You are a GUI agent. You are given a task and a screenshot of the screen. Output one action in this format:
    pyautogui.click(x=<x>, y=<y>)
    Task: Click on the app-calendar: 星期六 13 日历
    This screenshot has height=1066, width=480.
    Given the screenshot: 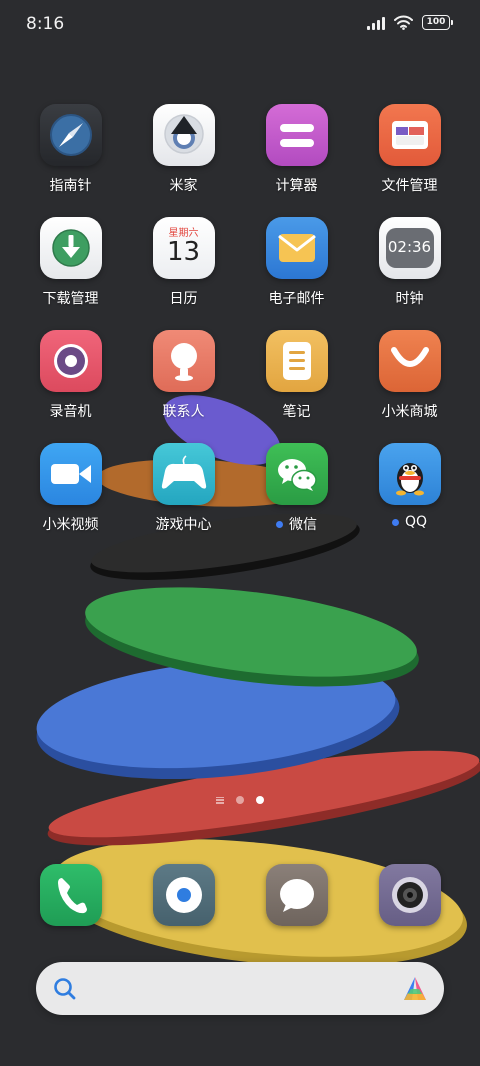 What is the action you would take?
    pyautogui.click(x=183, y=273)
    